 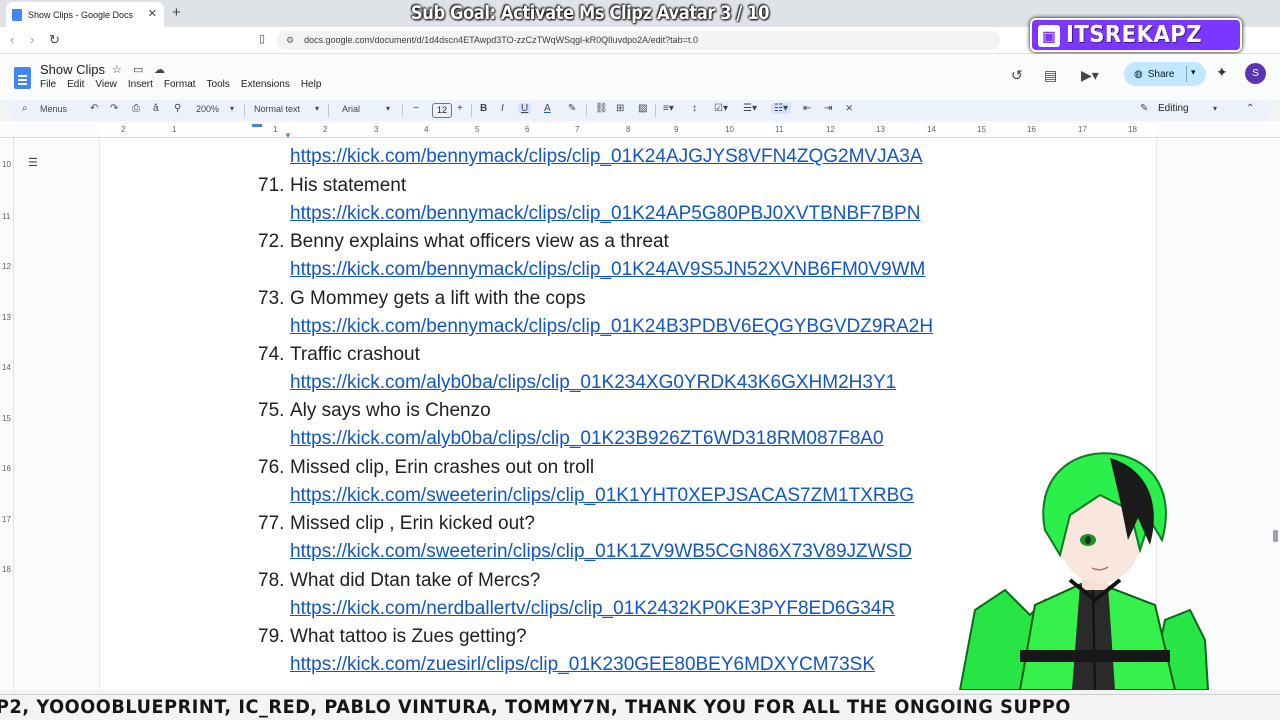 I want to click on mode-dropdown-icon: ▾, so click(x=1215, y=108).